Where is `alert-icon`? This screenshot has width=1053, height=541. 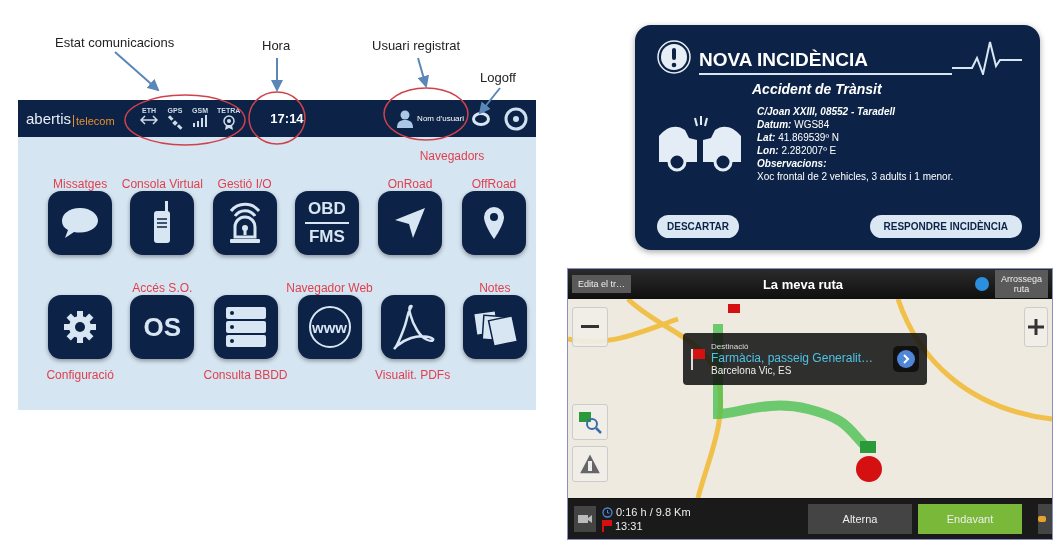
alert-icon is located at coordinates (674, 57).